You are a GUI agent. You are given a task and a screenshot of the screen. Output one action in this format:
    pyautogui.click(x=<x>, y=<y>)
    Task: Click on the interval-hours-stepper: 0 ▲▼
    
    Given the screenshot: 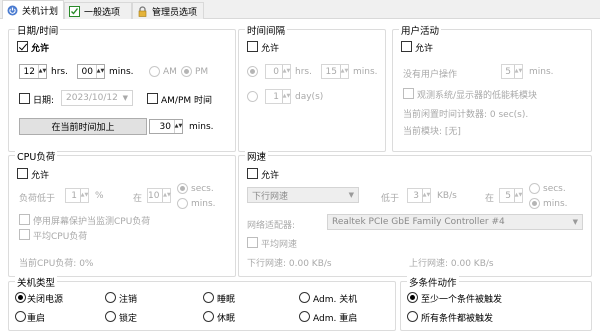 What is the action you would take?
    pyautogui.click(x=278, y=71)
    